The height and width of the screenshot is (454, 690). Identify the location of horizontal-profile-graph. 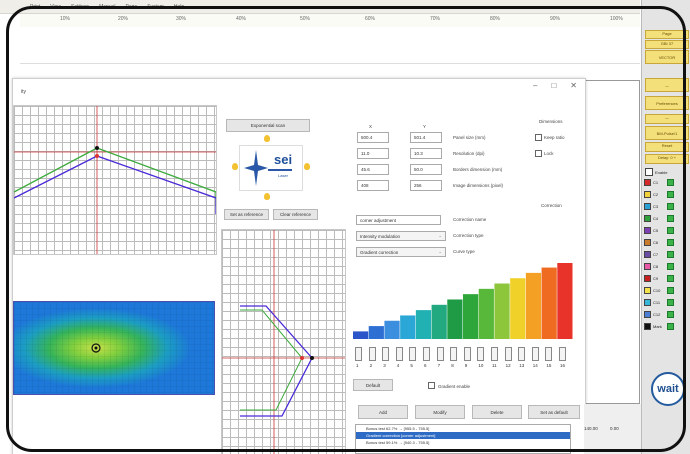
(115, 180).